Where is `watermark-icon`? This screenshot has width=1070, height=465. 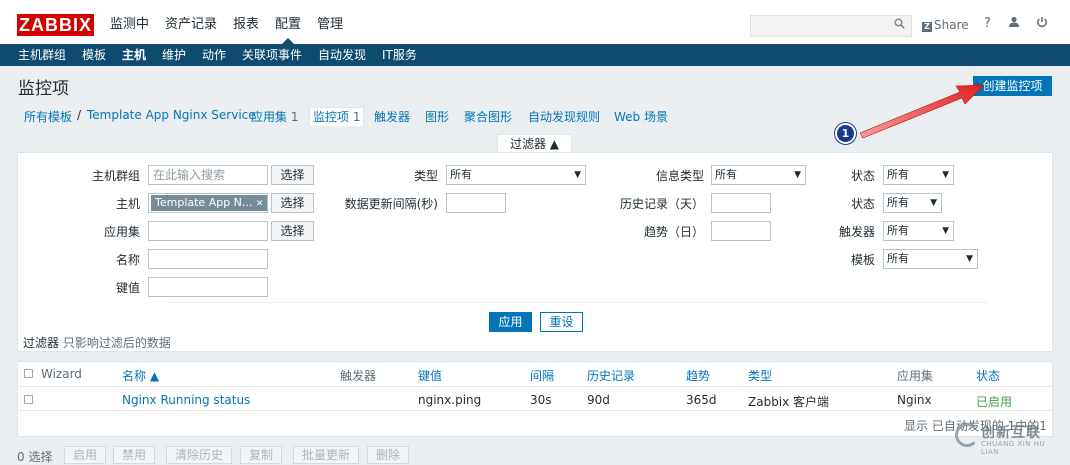 watermark-icon is located at coordinates (967, 435).